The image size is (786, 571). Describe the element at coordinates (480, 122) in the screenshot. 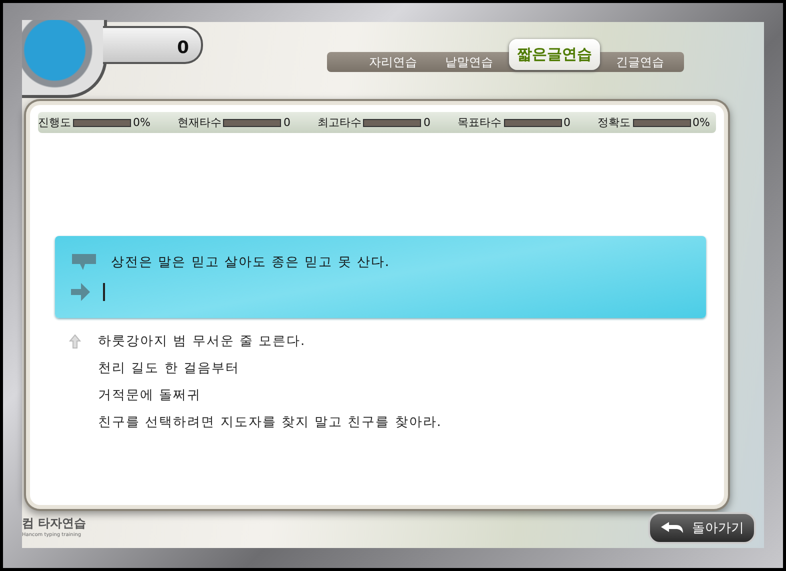

I see `stat-label: 목표타수` at that location.